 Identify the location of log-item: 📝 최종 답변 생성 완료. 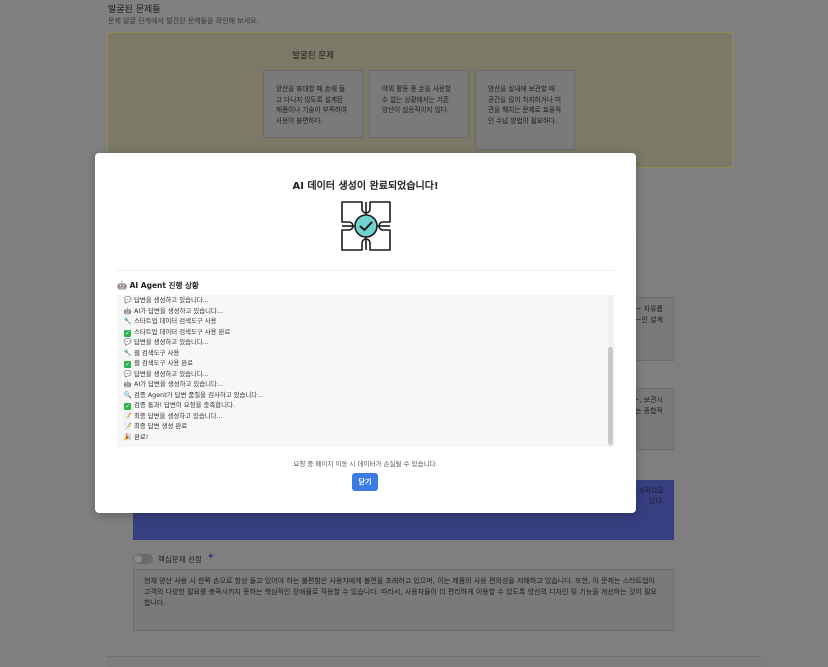
(155, 425).